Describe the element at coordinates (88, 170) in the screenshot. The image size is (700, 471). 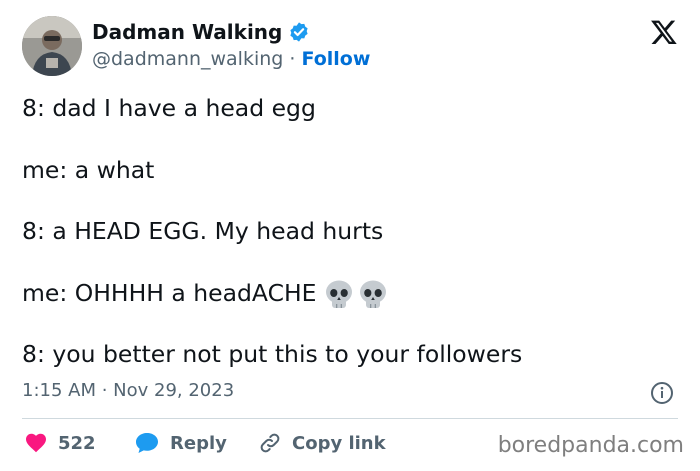
I see `tweet-line-2: me: a what` at that location.